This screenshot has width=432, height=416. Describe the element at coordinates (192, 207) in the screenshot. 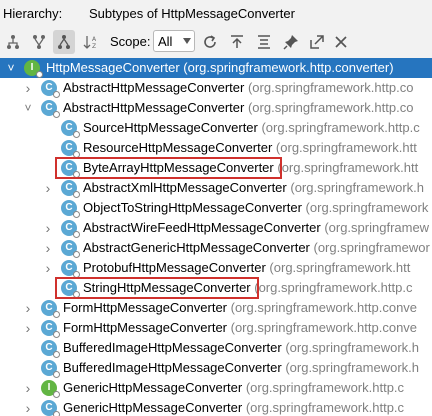

I see `class-name: ObjectToStringHttpMessageConverter` at that location.